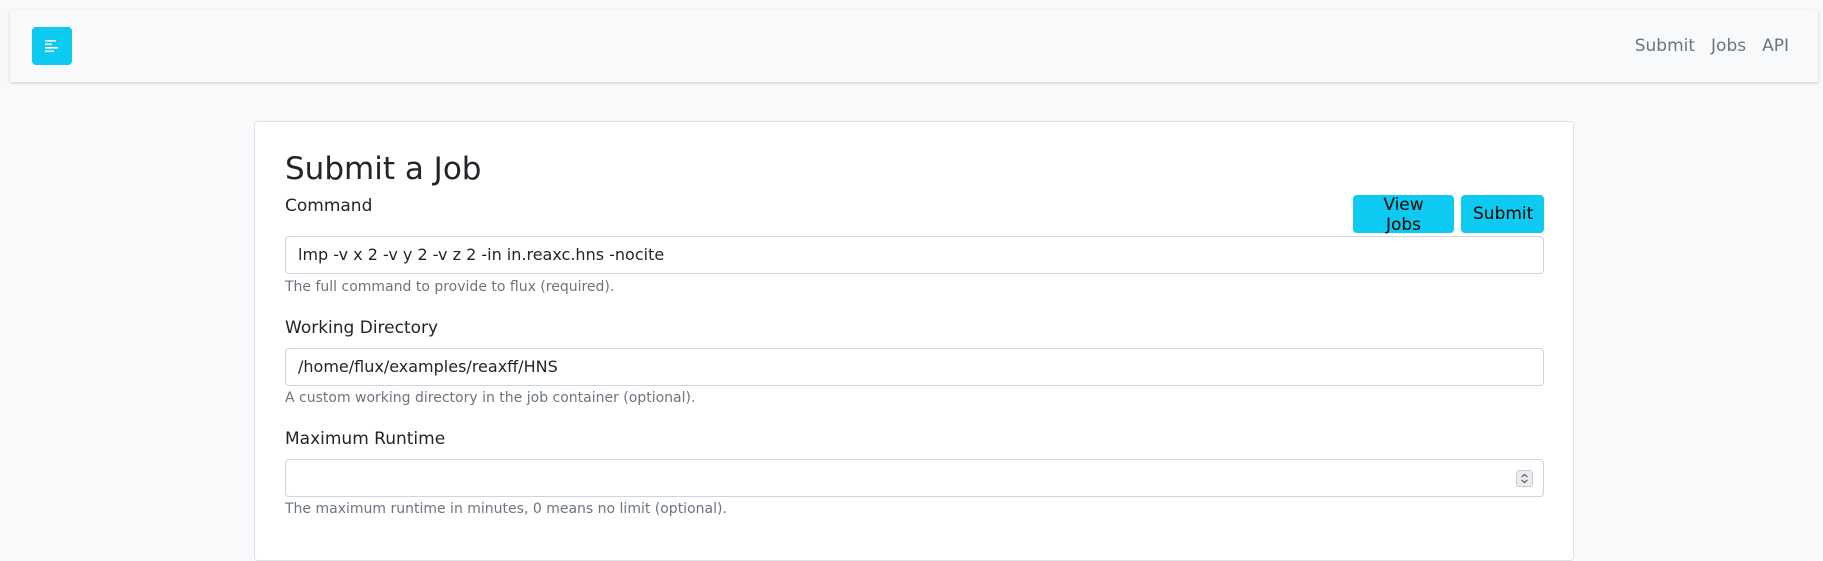 This screenshot has height=561, width=1823. I want to click on maximum-runtime-label: Maximum Runtime, so click(365, 439).